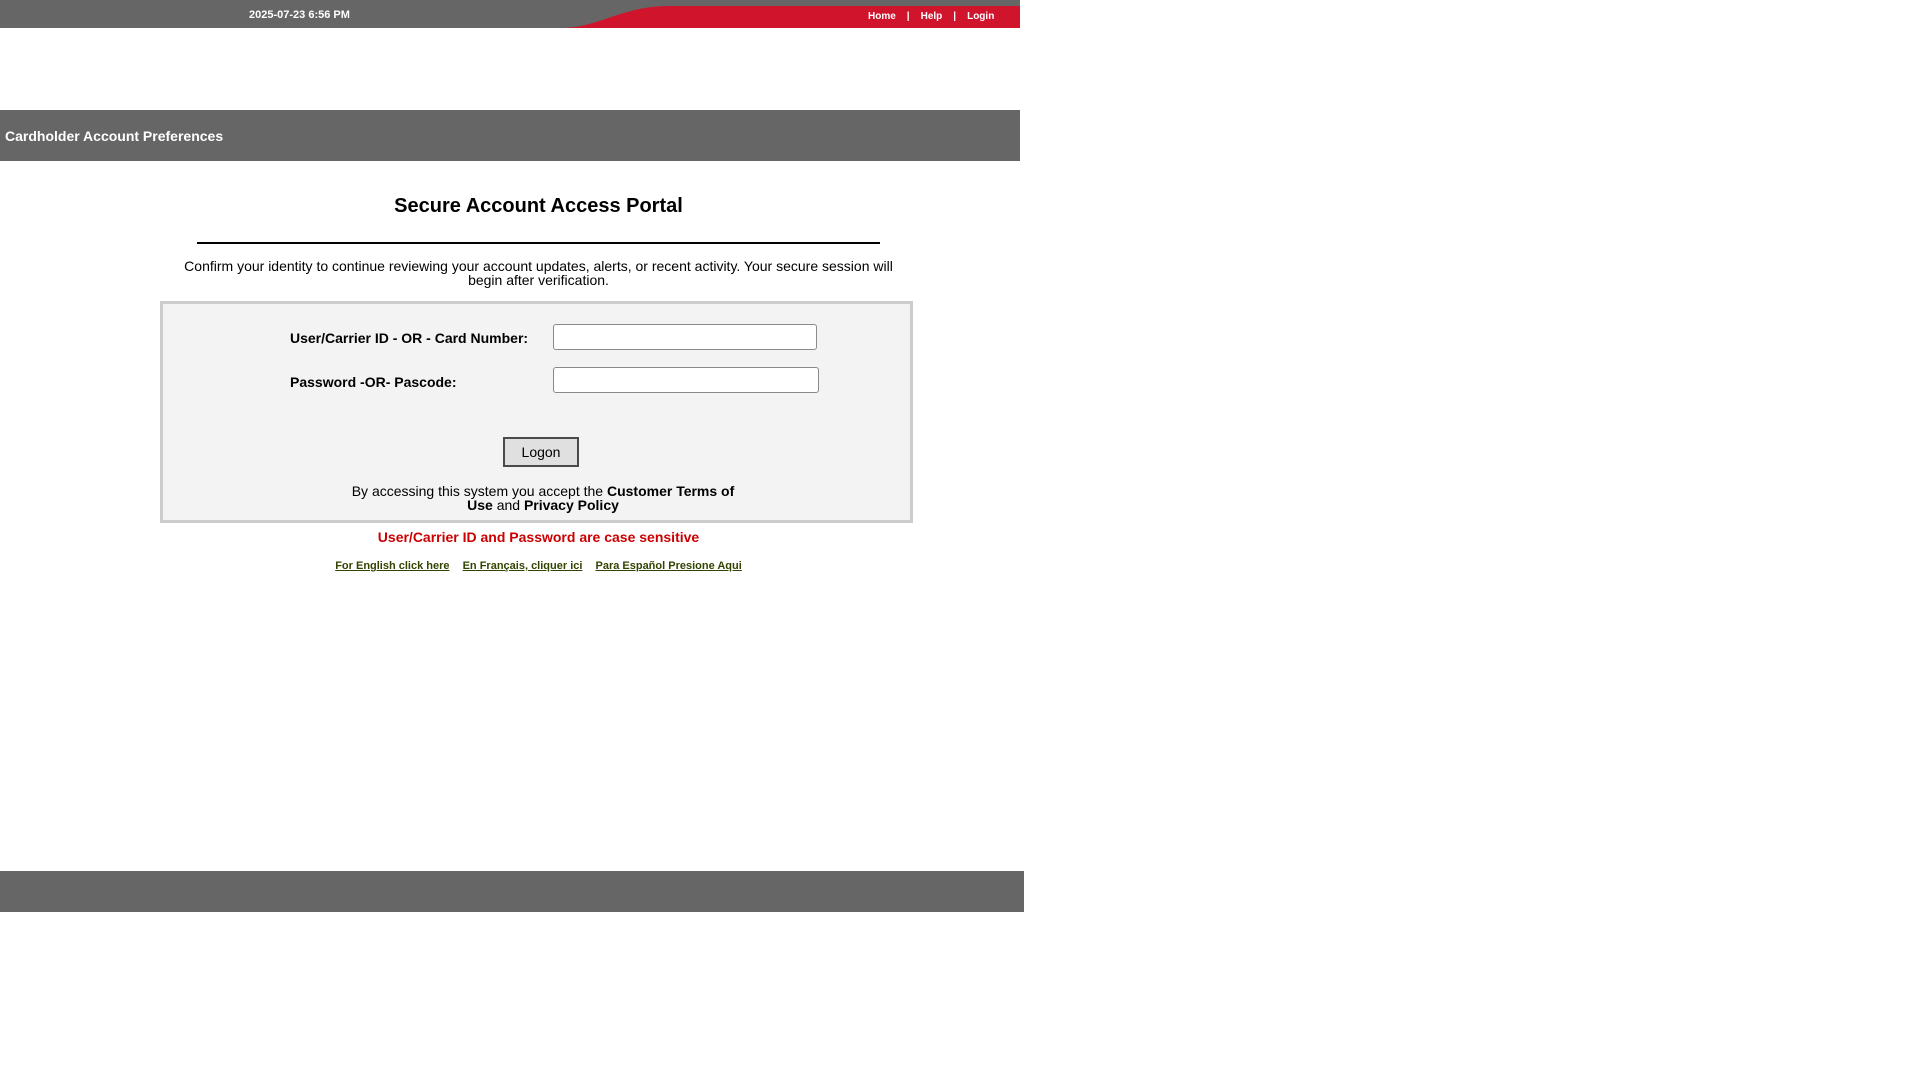 This screenshot has height=1080, width=1920. Describe the element at coordinates (685, 337) in the screenshot. I see `user-id-input` at that location.